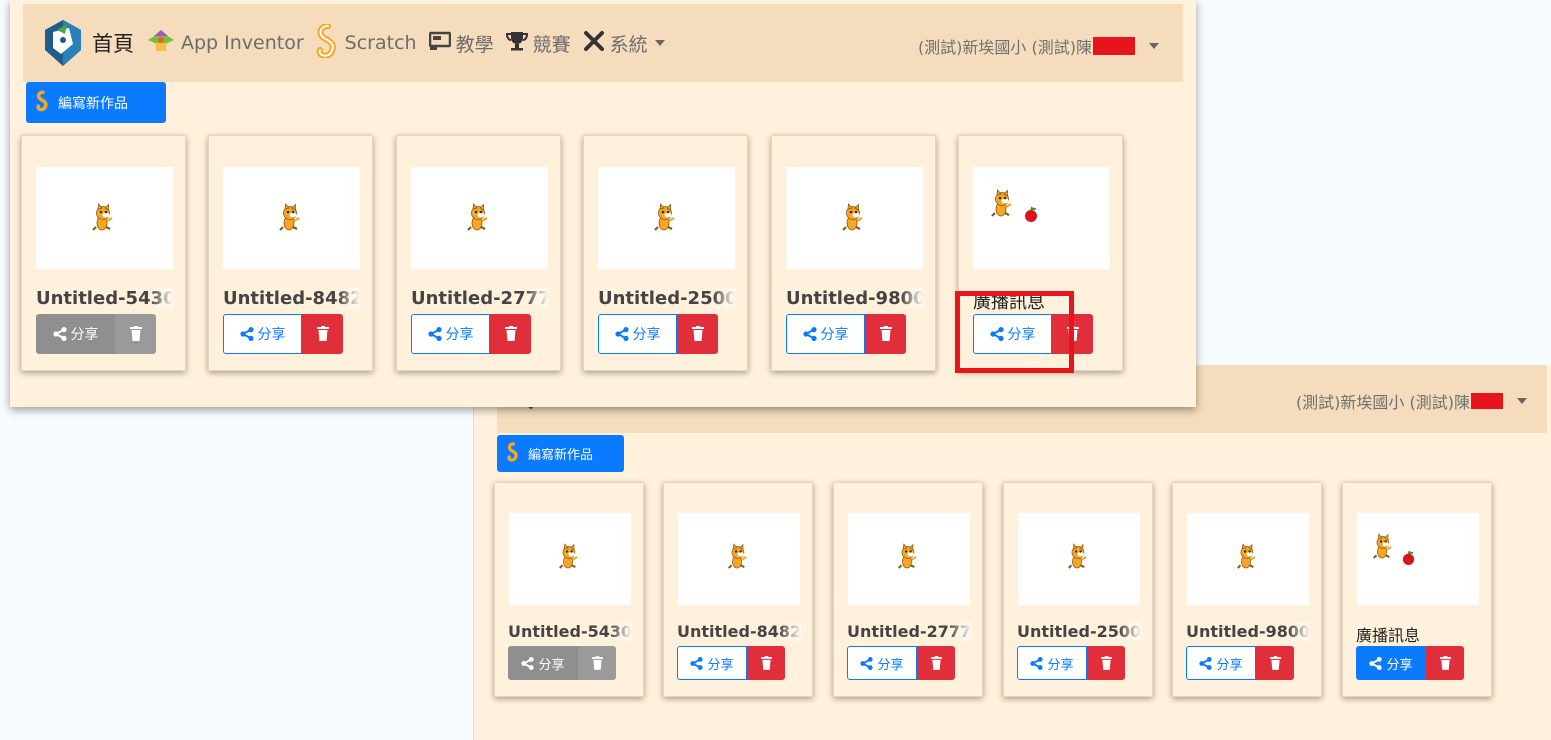 This screenshot has height=740, width=1551. I want to click on nav-contest-label: 競賽, so click(551, 44).